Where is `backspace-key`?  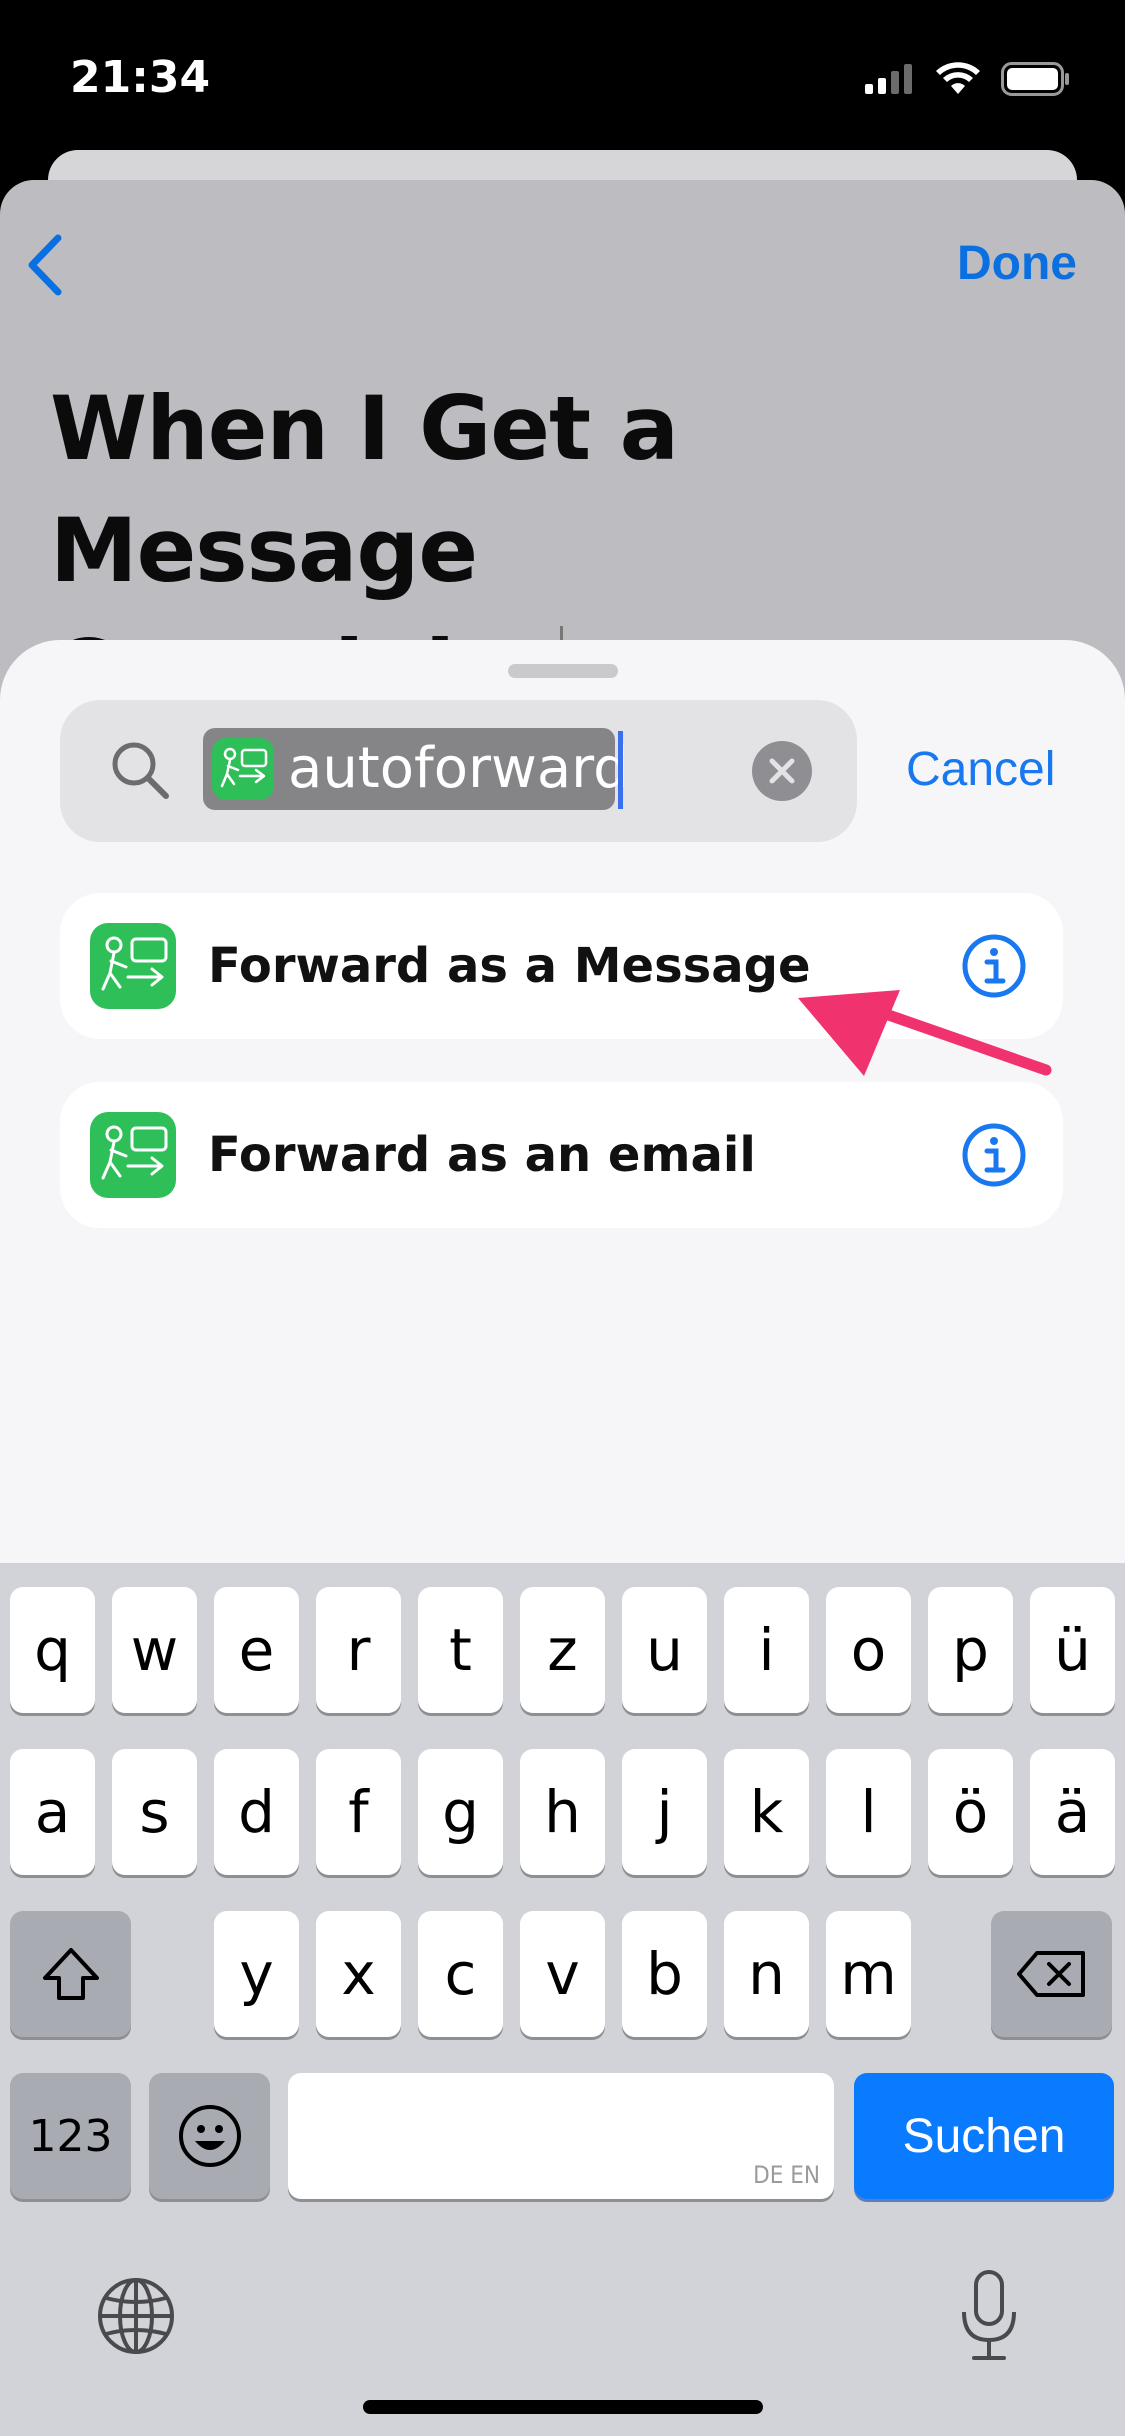
backspace-key is located at coordinates (1051, 1974).